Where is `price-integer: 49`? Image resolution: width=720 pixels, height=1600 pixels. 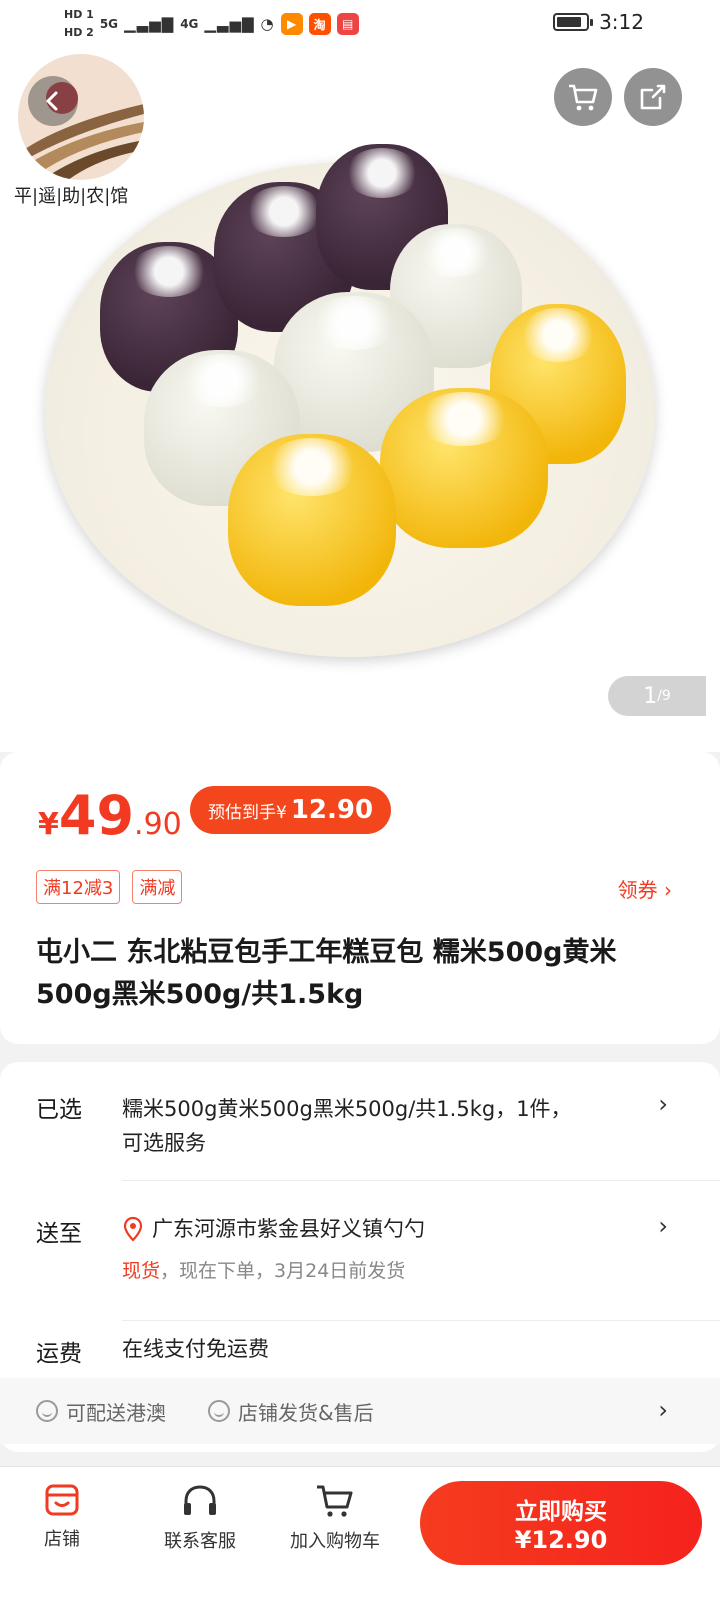
price-integer: 49 is located at coordinates (96, 815).